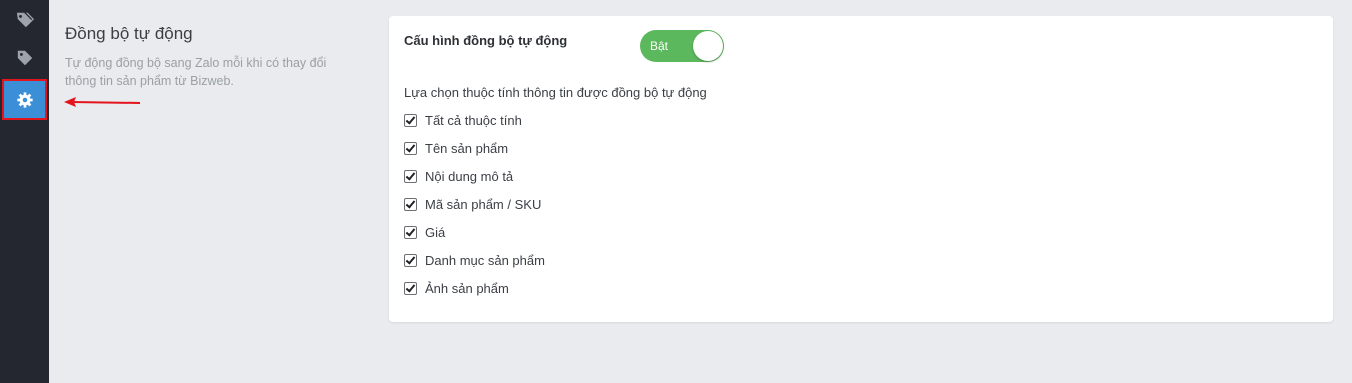 Image resolution: width=1352 pixels, height=383 pixels. I want to click on checkbox-product-name, so click(410, 148).